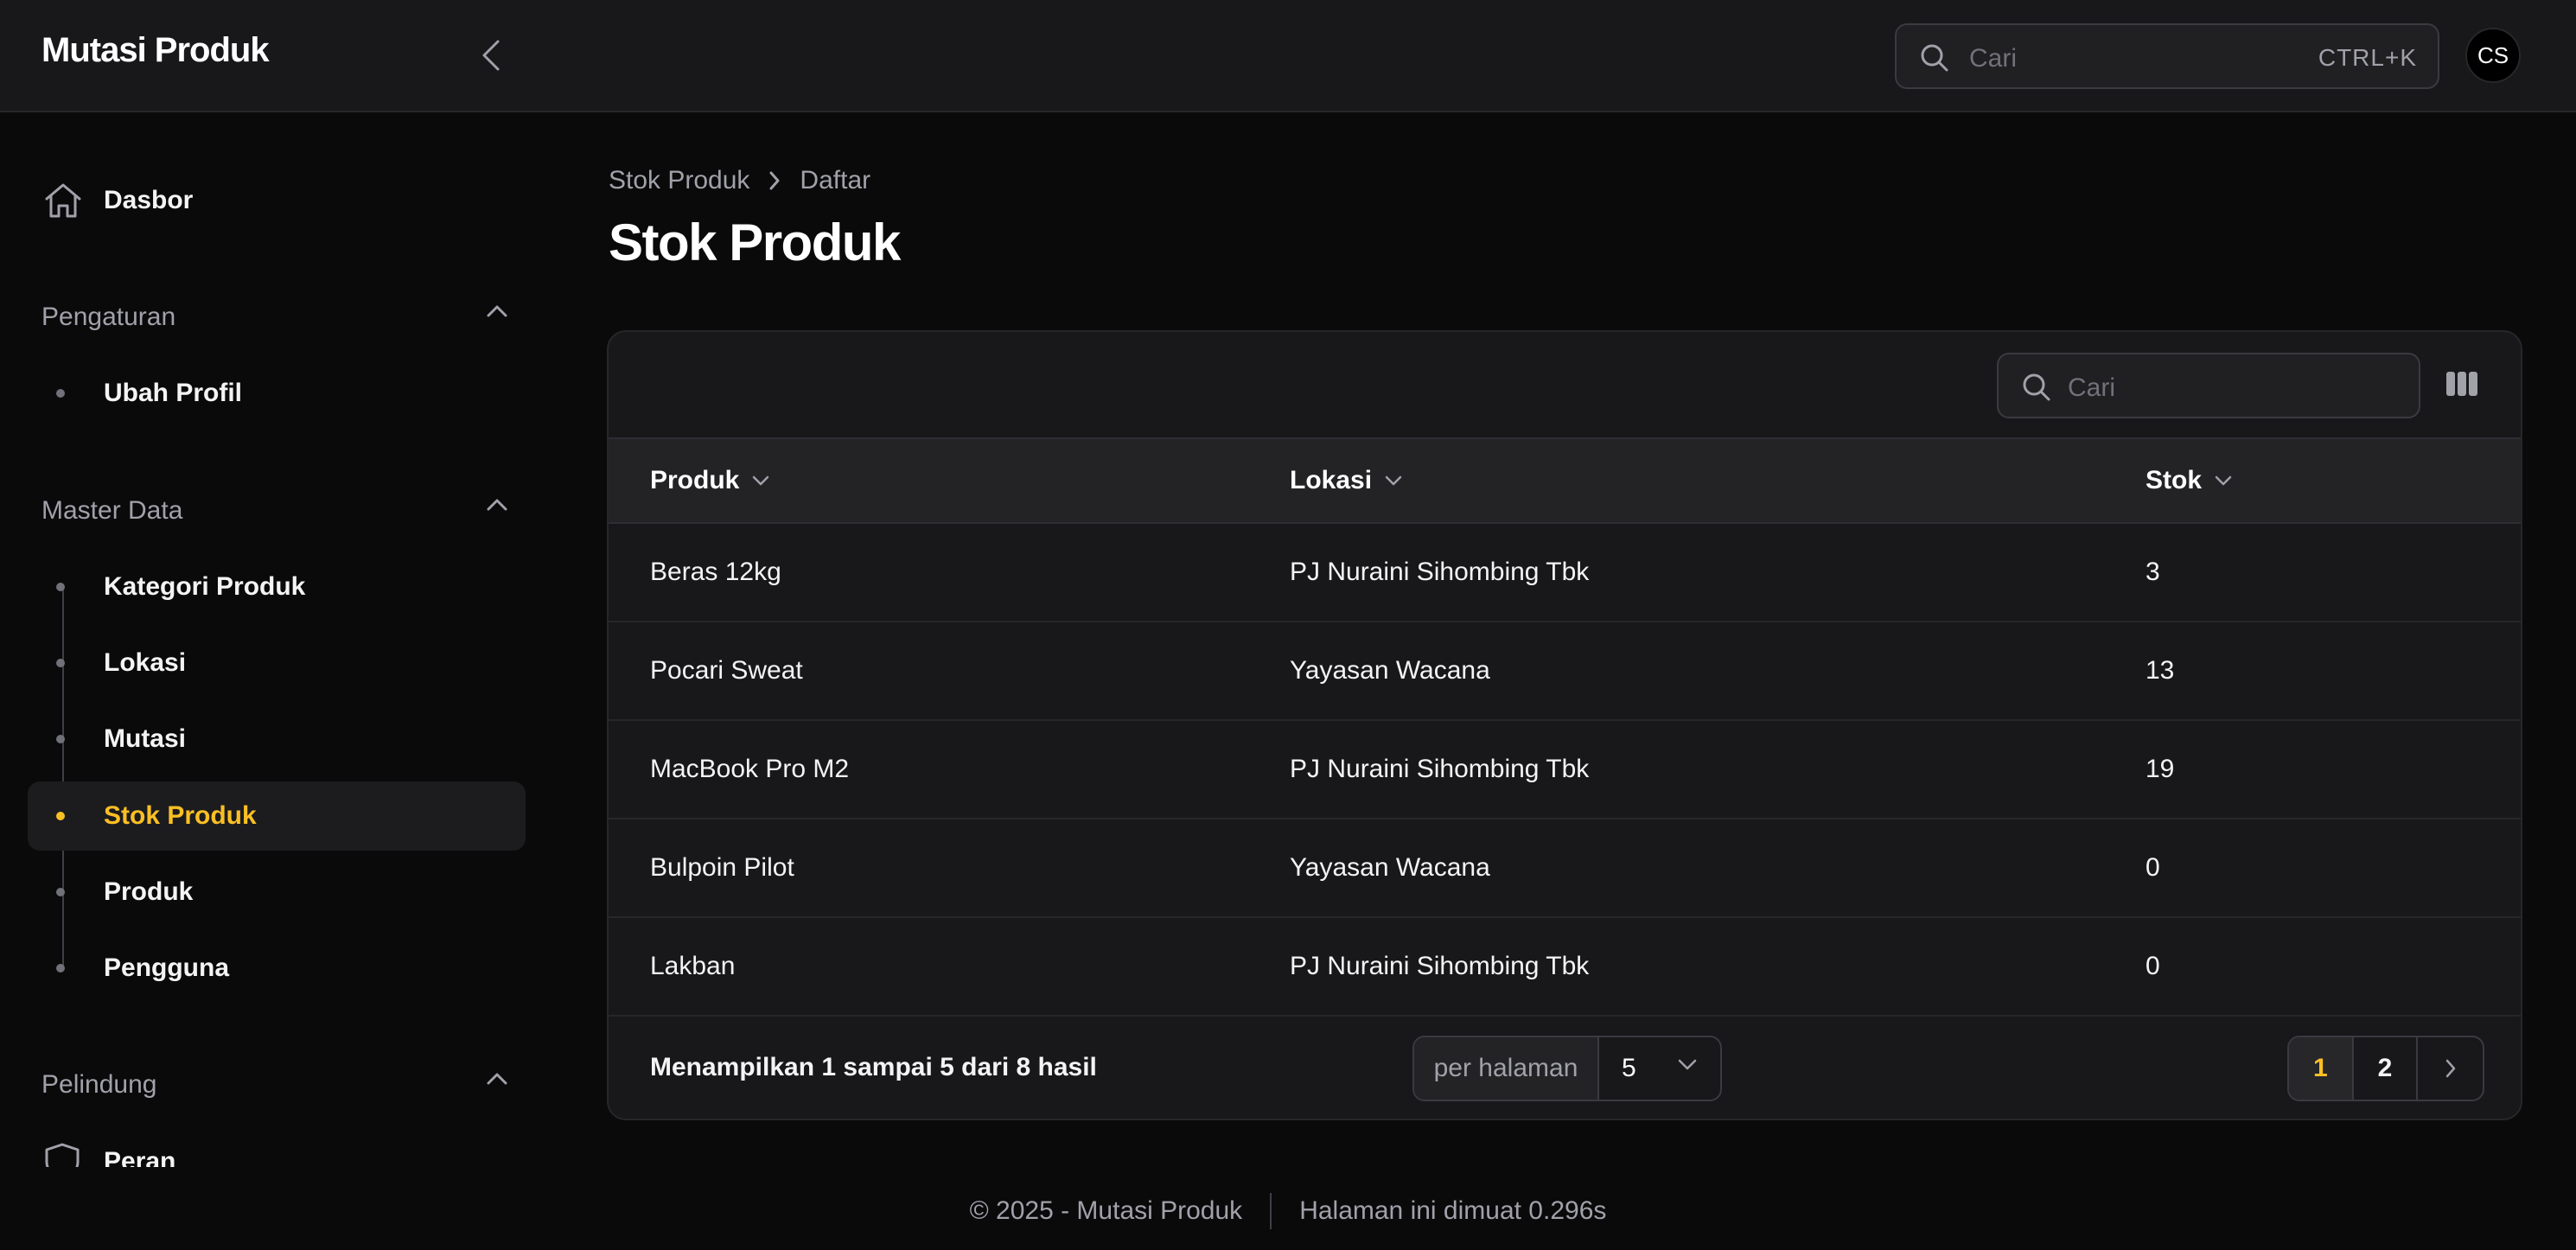 Image resolution: width=2576 pixels, height=1250 pixels. What do you see at coordinates (277, 816) in the screenshot?
I see `sidebar-item-stok-produk: Stok Produk` at bounding box center [277, 816].